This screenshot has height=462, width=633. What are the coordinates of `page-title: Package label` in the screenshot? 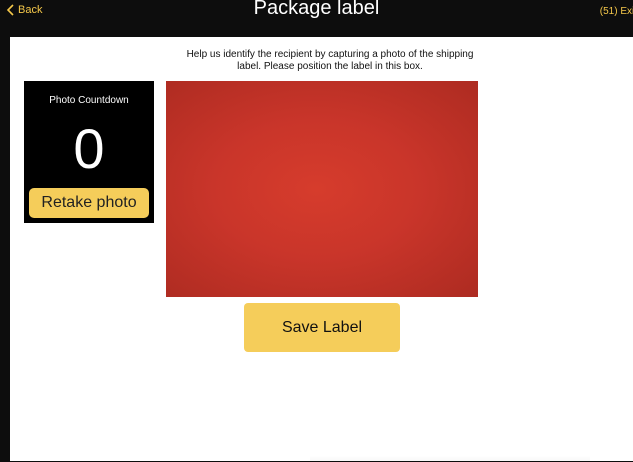 It's located at (316, 9).